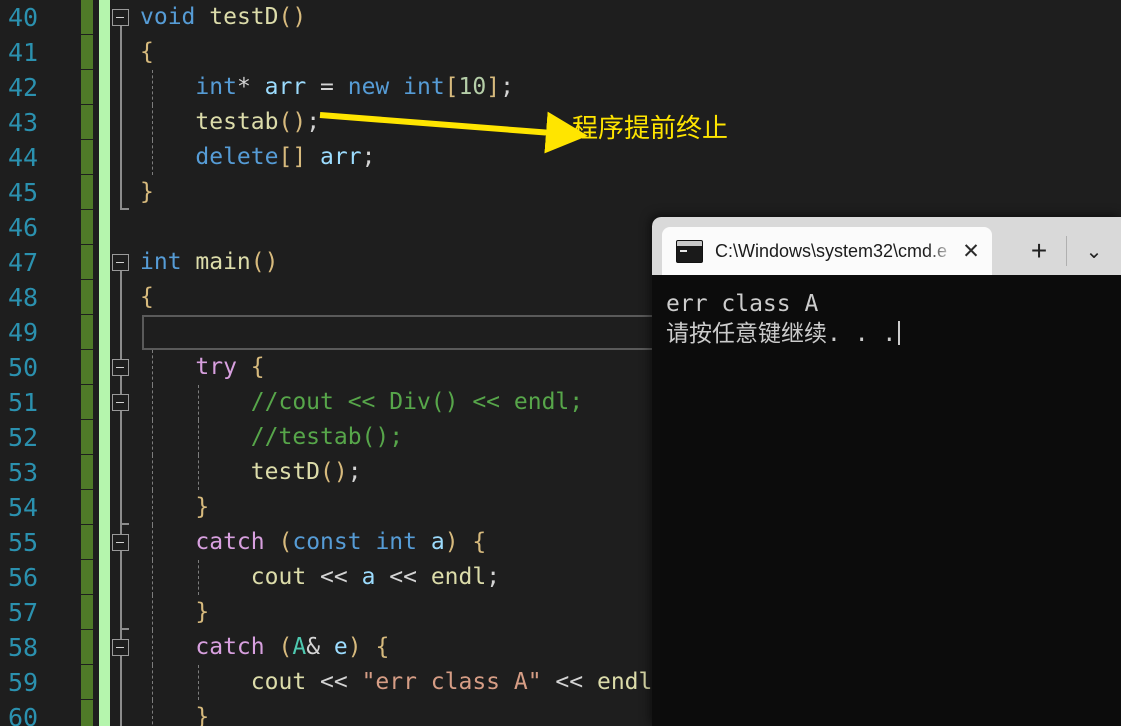 This screenshot has width=1121, height=726. I want to click on terminal-output-line: err class A, so click(742, 304).